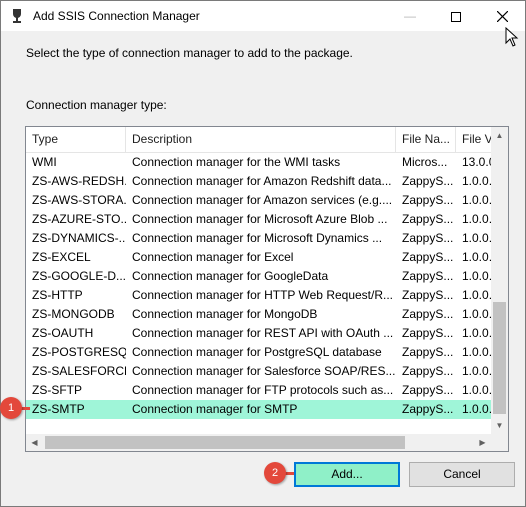  Describe the element at coordinates (79, 371) in the screenshot. I see `row-type-cell: ZS-SALESFORCE` at that location.